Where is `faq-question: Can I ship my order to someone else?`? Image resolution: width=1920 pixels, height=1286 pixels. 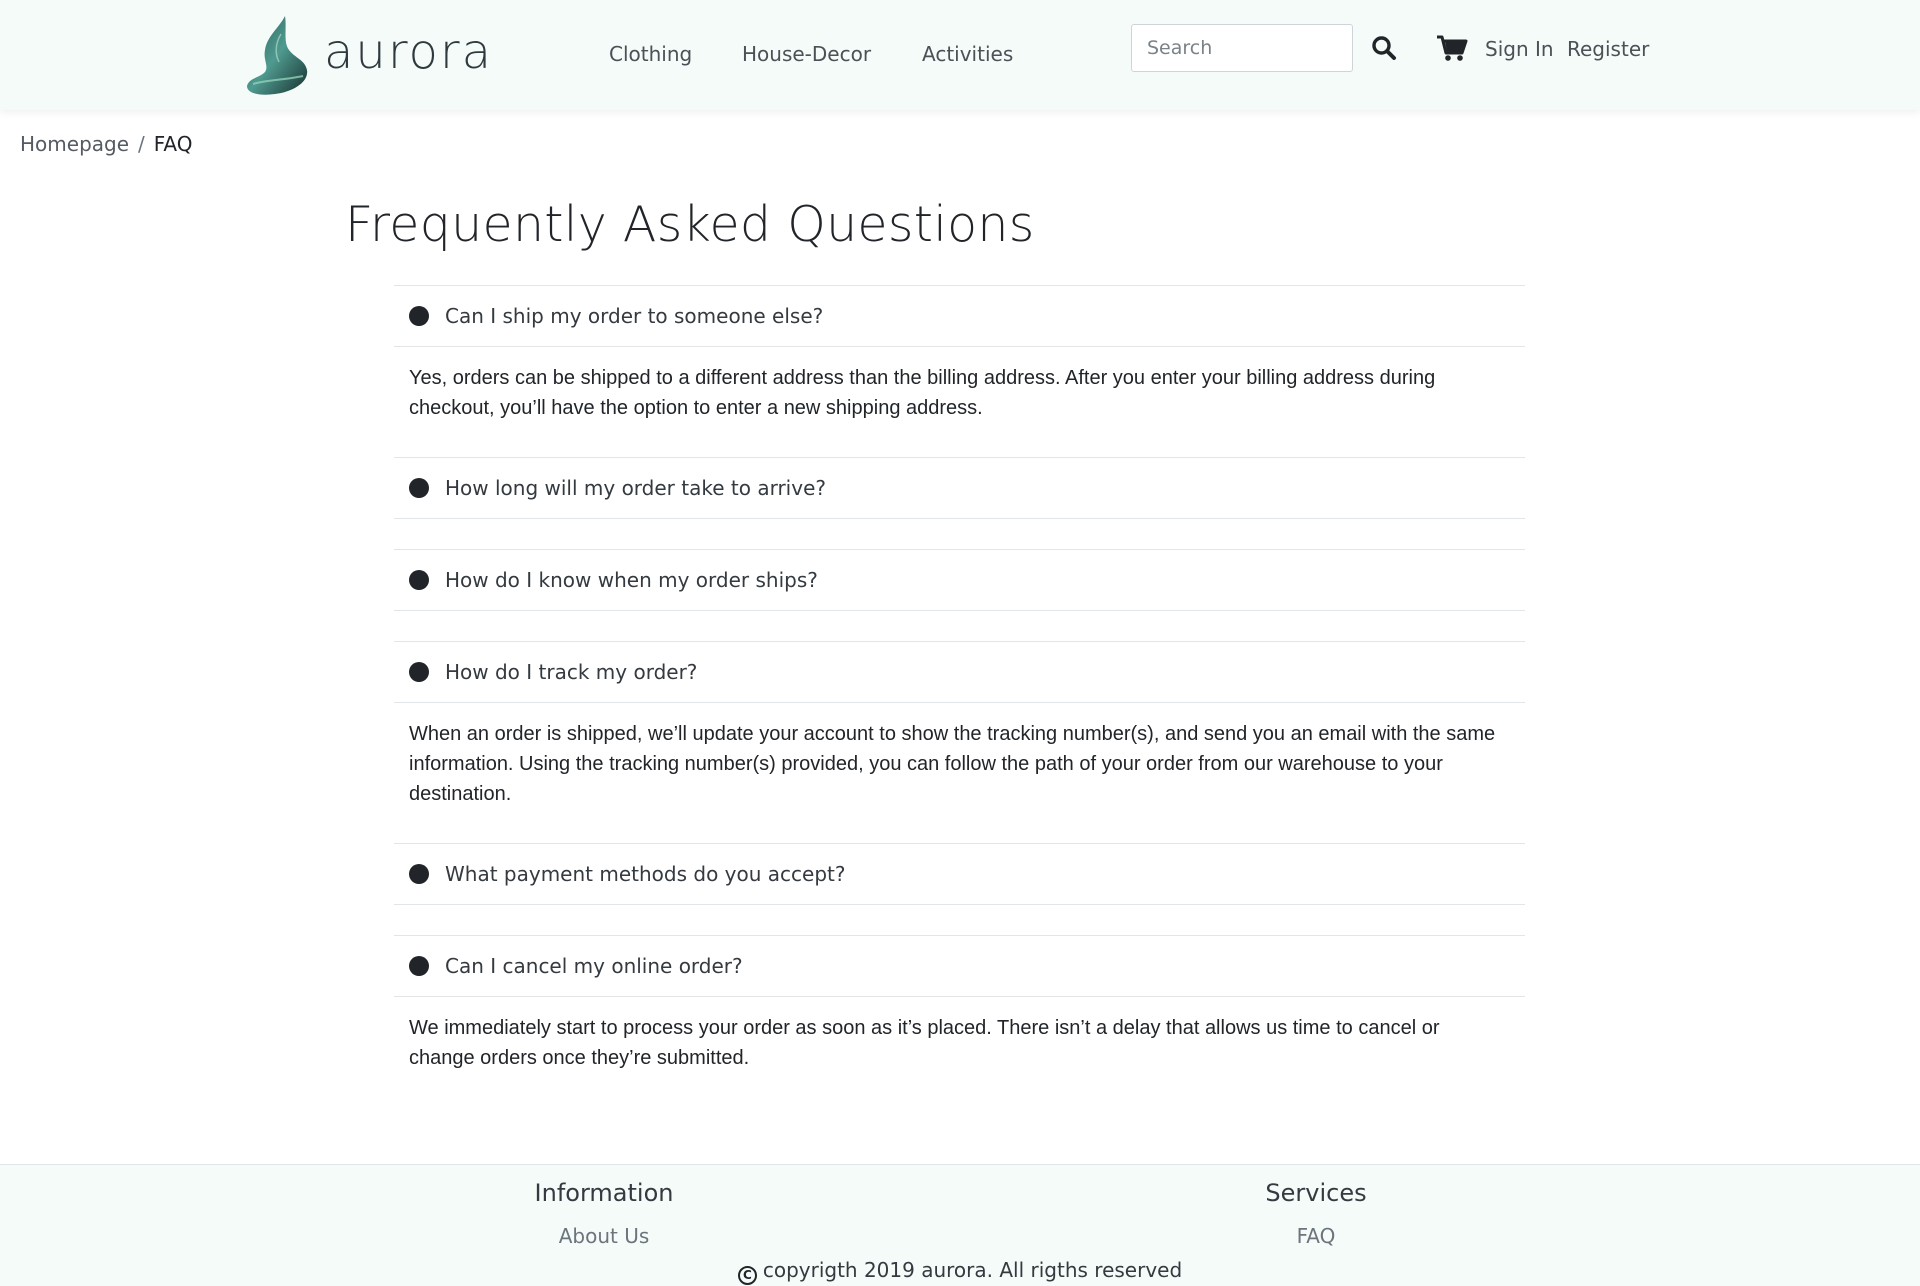
faq-question: Can I ship my order to someone else? is located at coordinates (634, 316).